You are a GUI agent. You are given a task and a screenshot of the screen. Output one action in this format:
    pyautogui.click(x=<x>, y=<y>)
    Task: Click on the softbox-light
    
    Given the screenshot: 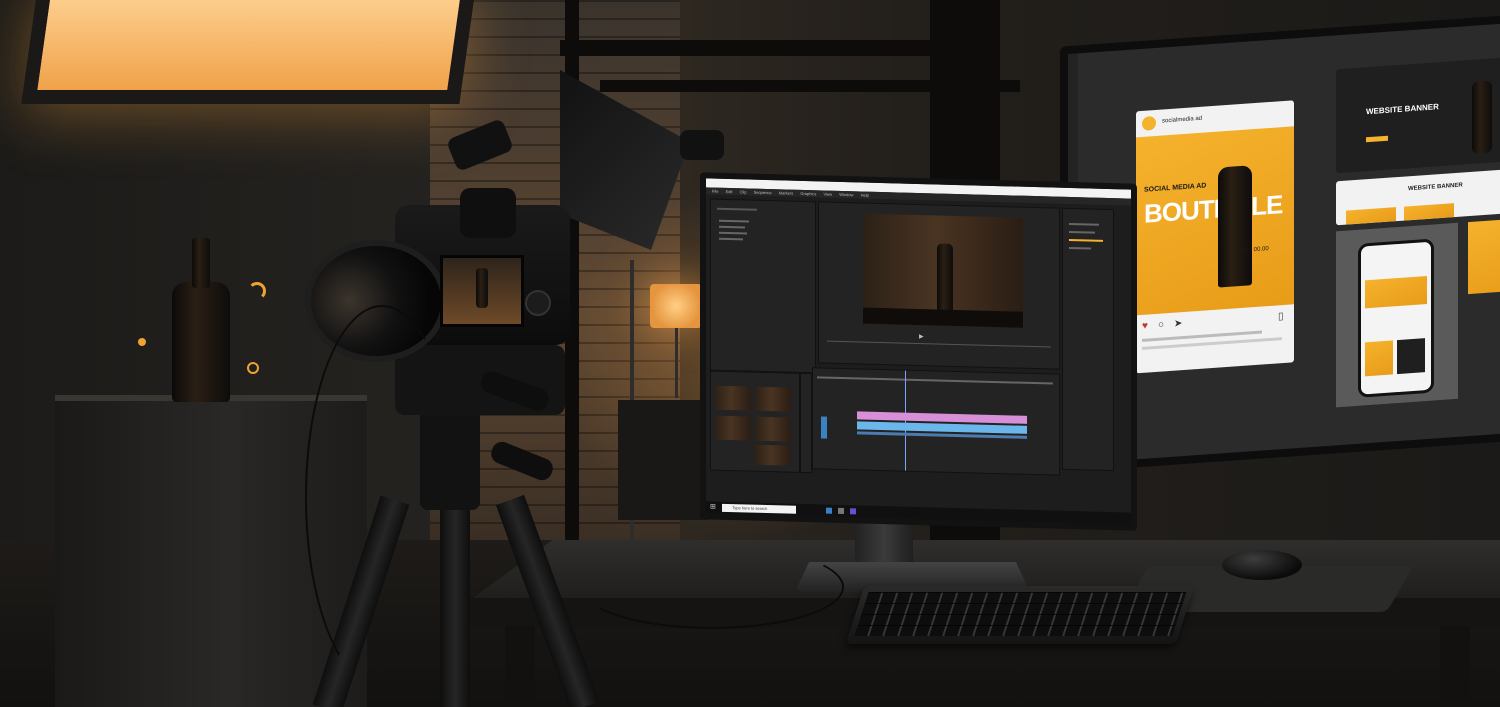 What is the action you would take?
    pyautogui.click(x=249, y=52)
    